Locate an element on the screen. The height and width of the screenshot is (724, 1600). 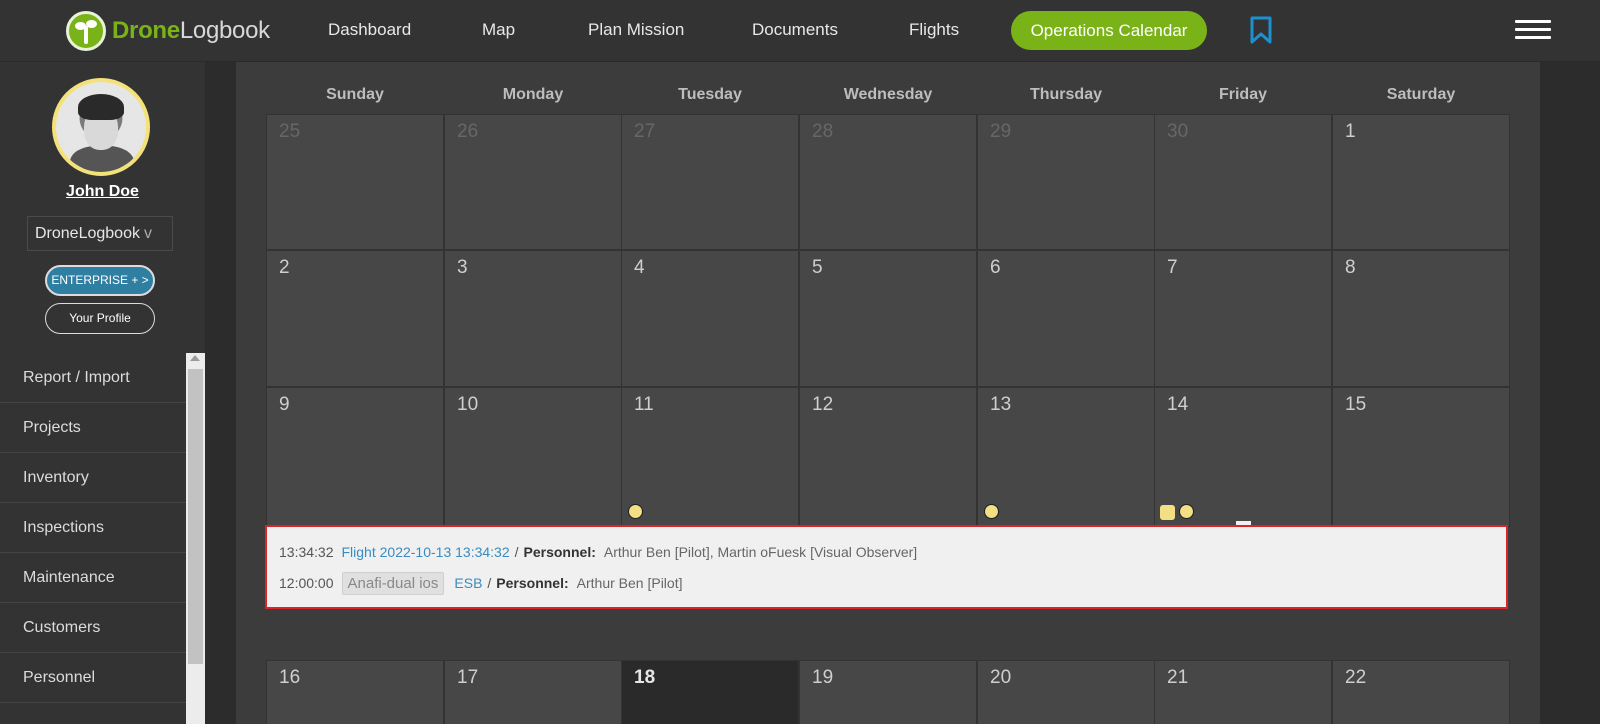
hamburger-icon is located at coordinates (1533, 30).